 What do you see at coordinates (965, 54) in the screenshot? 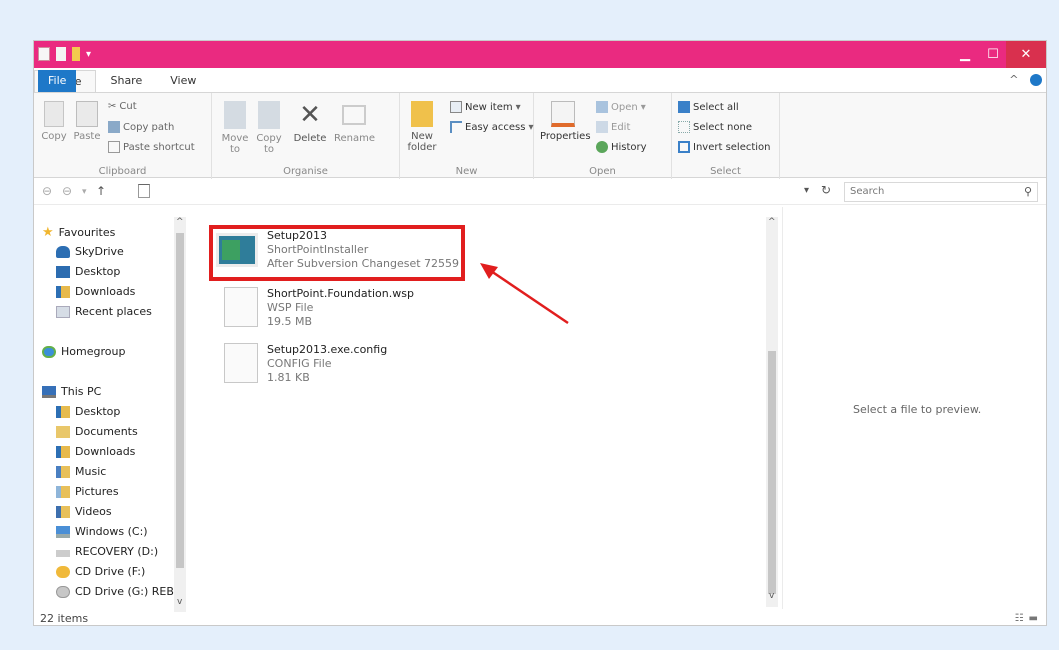
I see `minimize-button: ▁` at bounding box center [965, 54].